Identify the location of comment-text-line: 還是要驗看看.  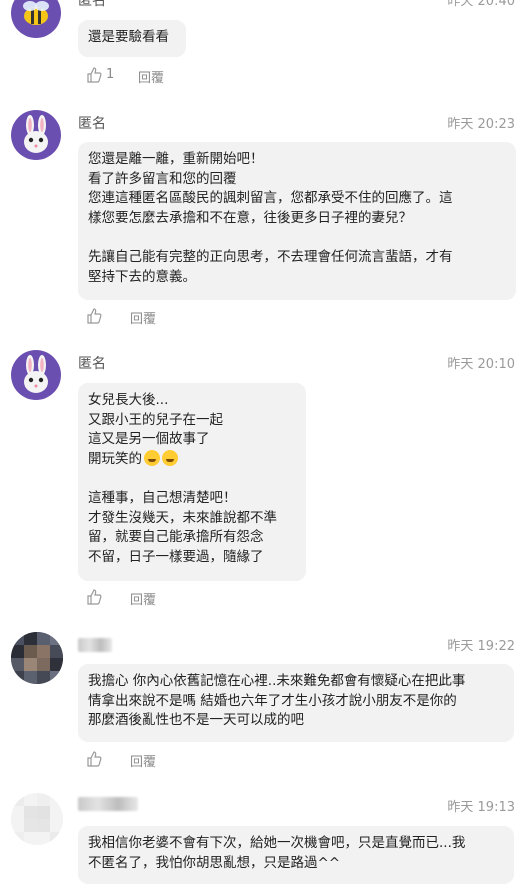
(128, 37).